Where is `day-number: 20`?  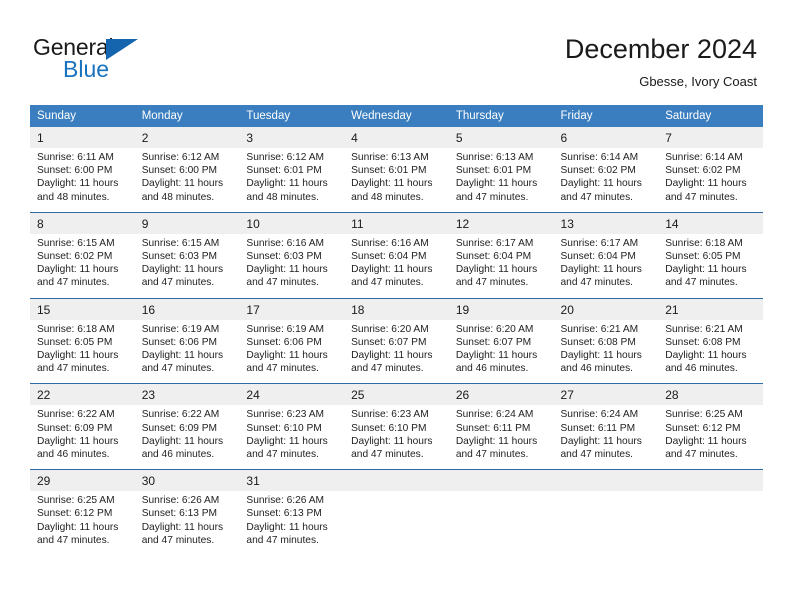 day-number: 20 is located at coordinates (606, 309).